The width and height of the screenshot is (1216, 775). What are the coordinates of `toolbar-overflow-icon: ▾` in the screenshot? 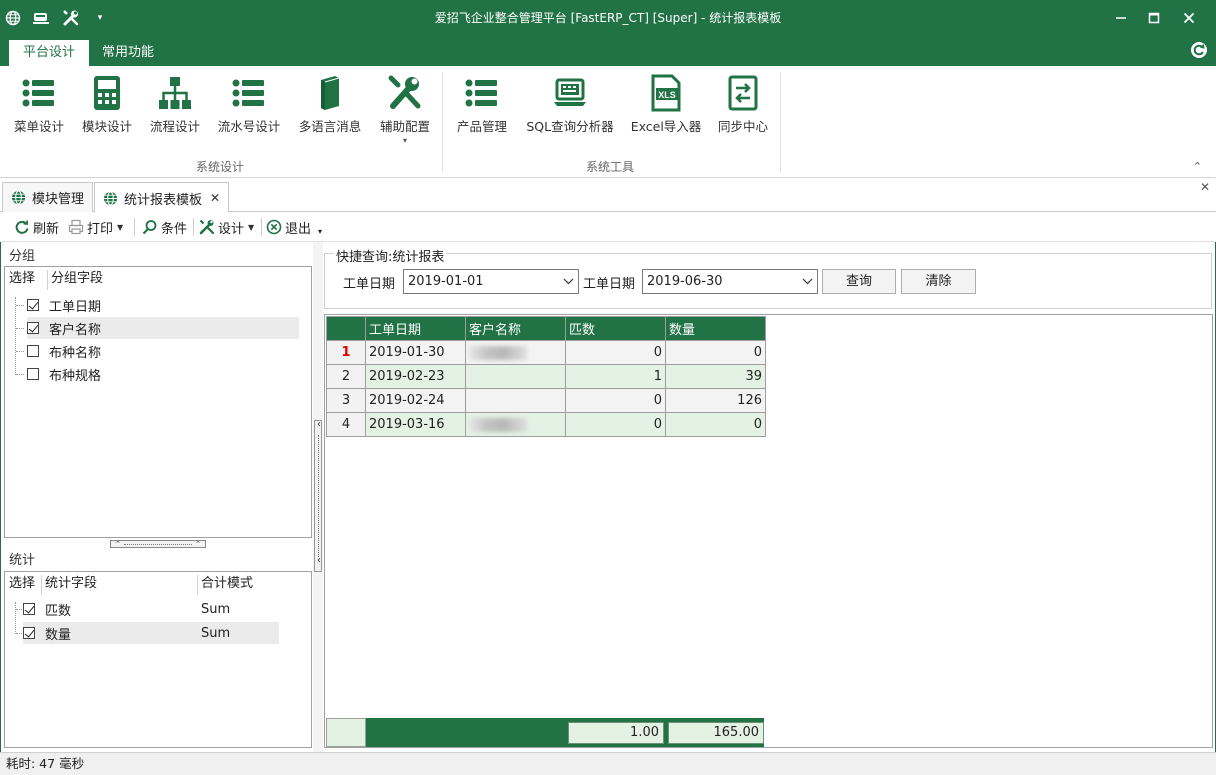 It's located at (320, 231).